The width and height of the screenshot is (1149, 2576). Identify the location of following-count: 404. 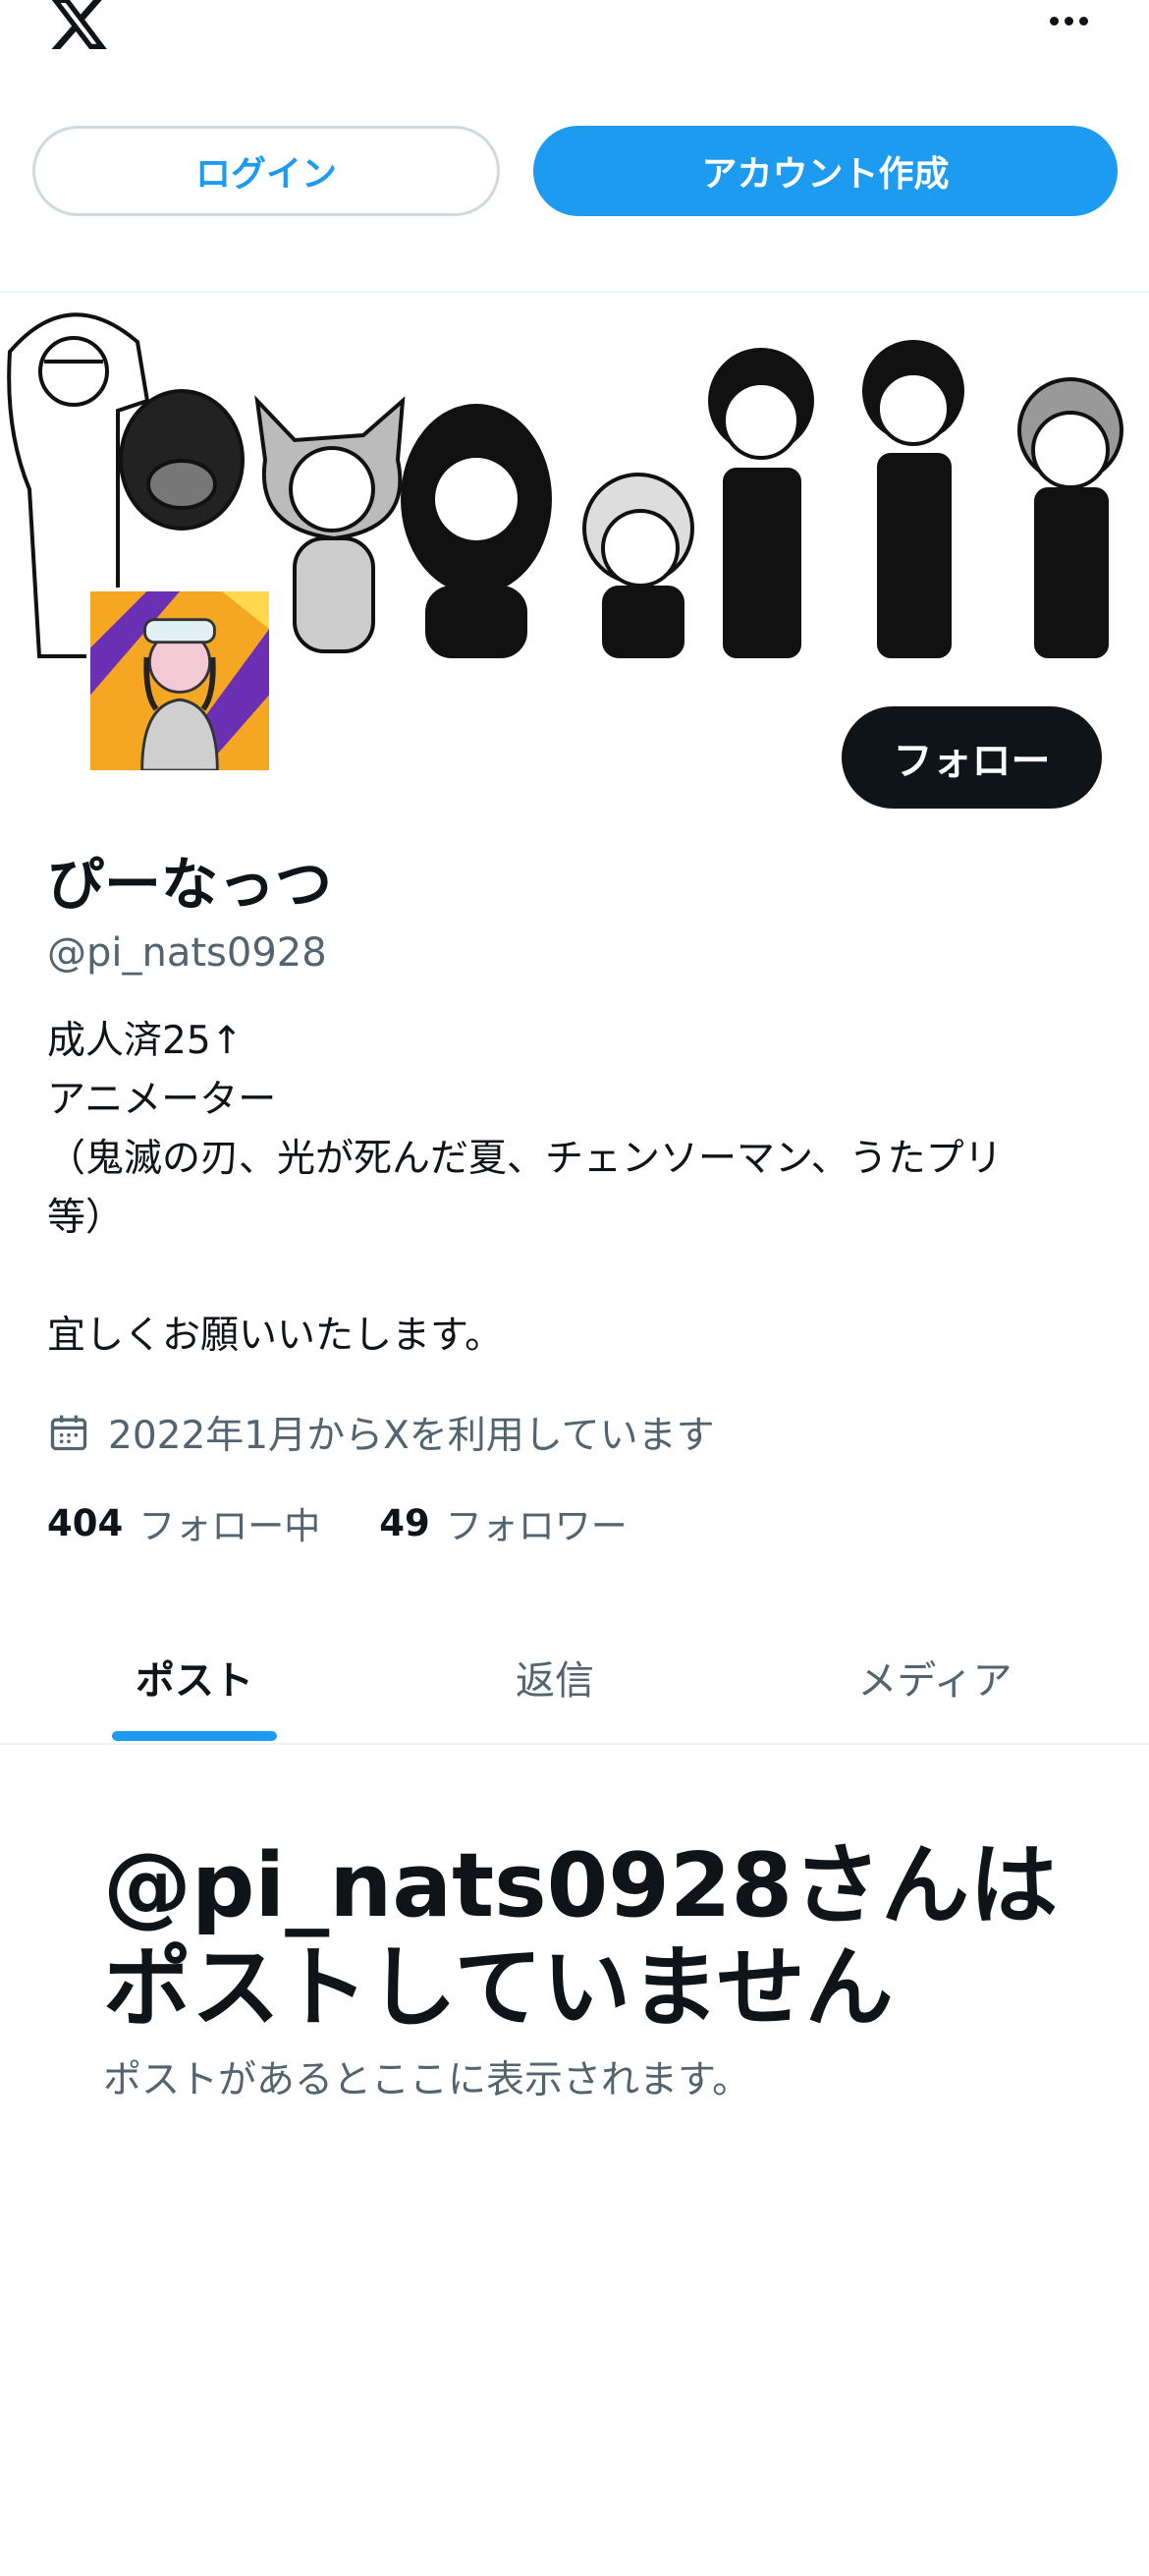
(85, 1523).